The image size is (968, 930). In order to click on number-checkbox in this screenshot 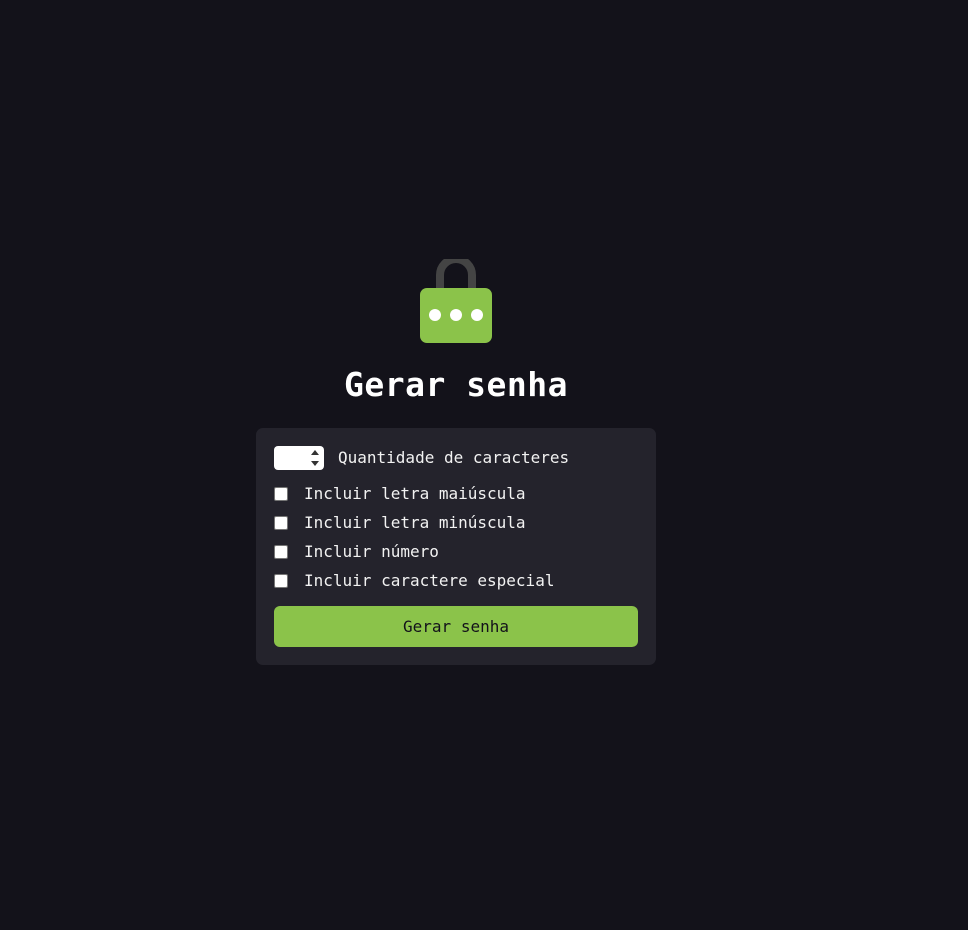, I will do `click(281, 551)`.